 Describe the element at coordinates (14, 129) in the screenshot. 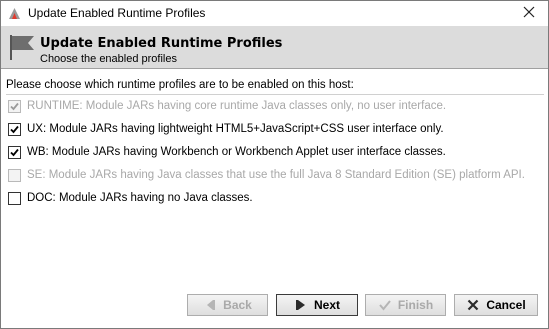

I see `ux-checkbox` at that location.